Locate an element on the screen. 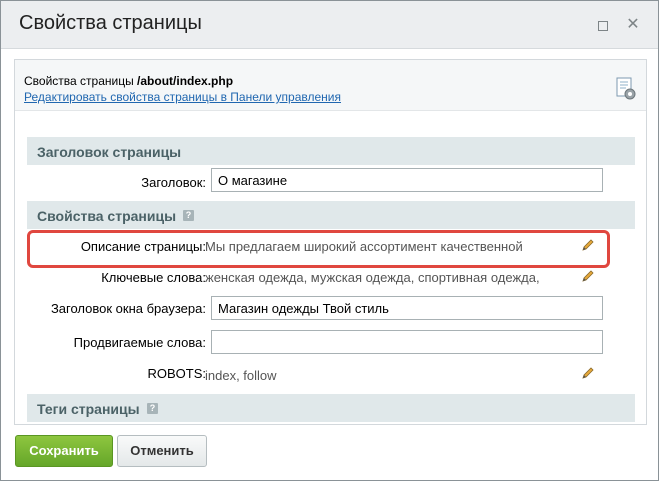  section-title: Теги страницы is located at coordinates (88, 409).